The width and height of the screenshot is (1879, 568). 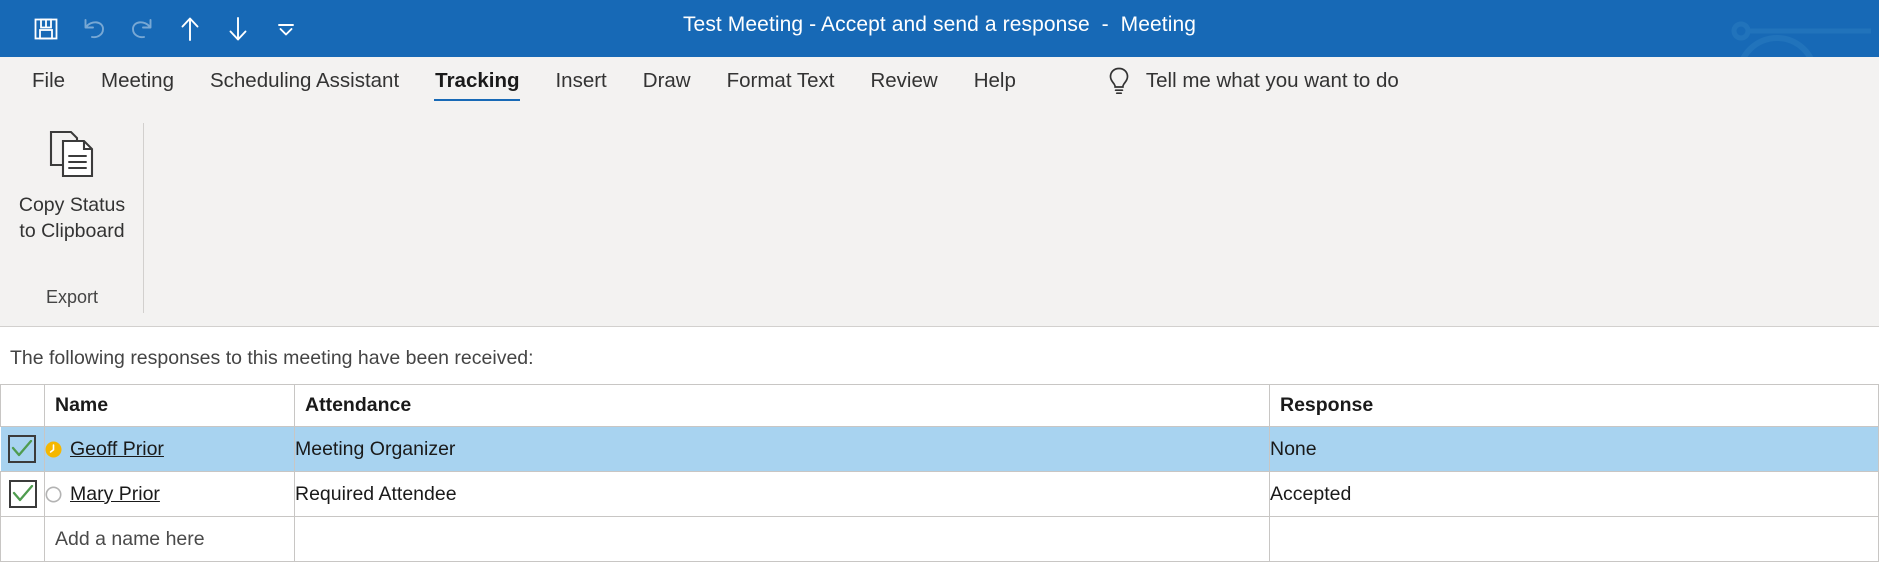 What do you see at coordinates (169, 405) in the screenshot?
I see `column-header-name: Name` at bounding box center [169, 405].